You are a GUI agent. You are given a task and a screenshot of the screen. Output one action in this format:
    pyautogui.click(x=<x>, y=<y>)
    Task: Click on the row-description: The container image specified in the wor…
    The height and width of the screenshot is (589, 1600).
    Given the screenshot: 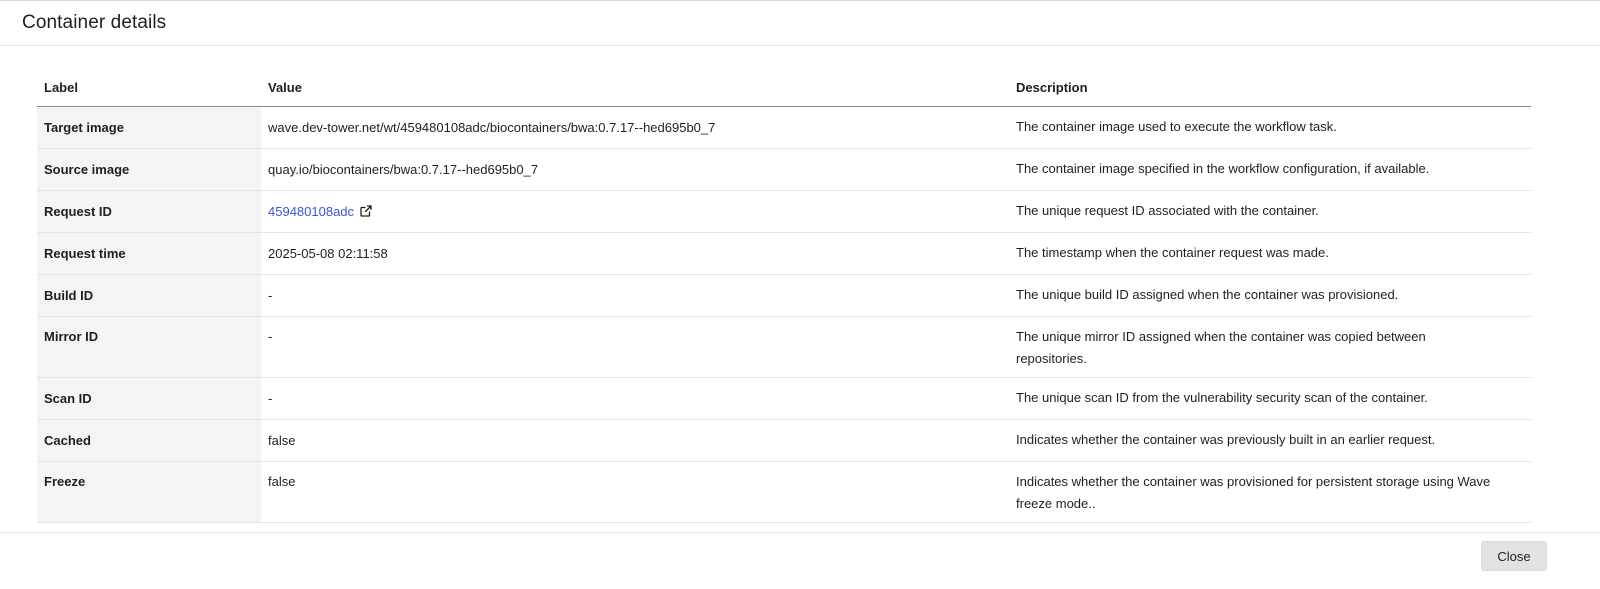 What is the action you would take?
    pyautogui.click(x=1270, y=169)
    